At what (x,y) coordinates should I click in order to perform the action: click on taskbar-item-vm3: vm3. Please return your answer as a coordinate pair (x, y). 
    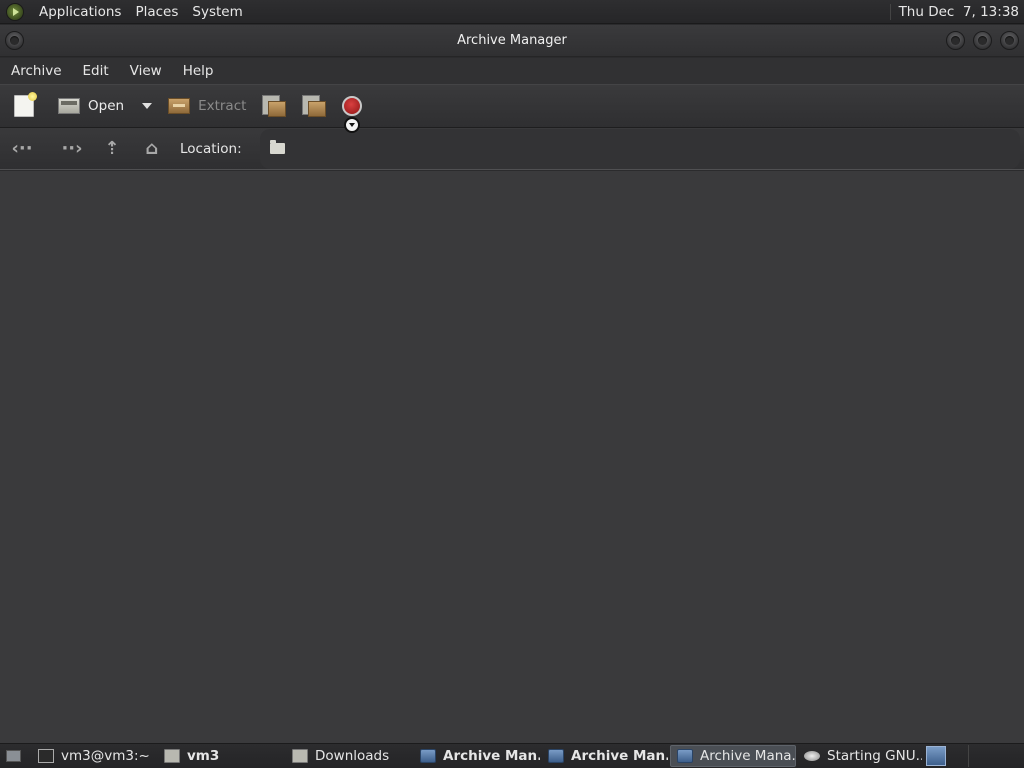
    Looking at the image, I should click on (221, 756).